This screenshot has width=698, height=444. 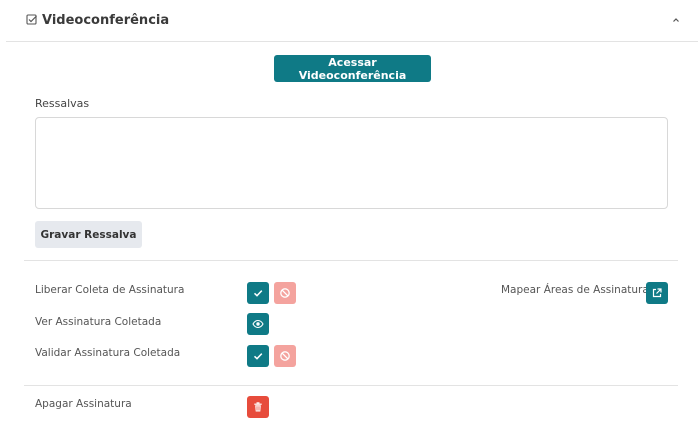 I want to click on map-signature-areas-button, so click(x=657, y=293).